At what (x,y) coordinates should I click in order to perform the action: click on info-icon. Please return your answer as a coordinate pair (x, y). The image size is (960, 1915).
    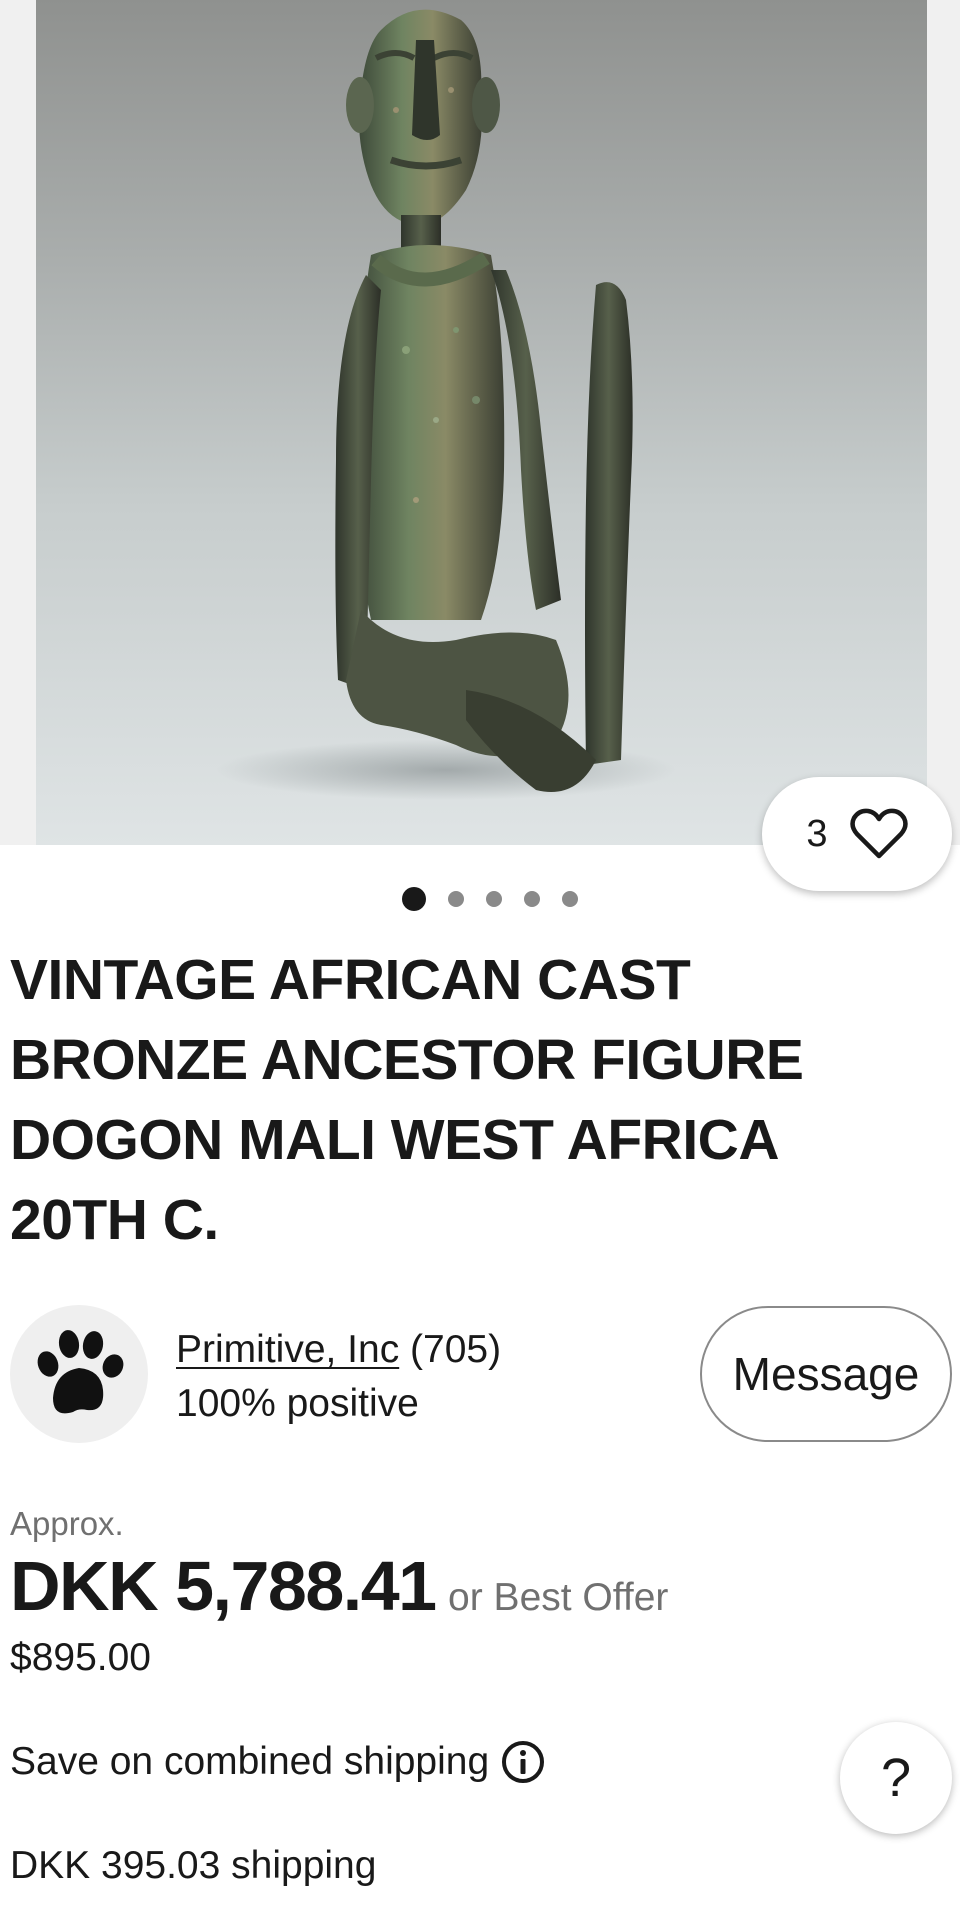
    Looking at the image, I should click on (523, 1762).